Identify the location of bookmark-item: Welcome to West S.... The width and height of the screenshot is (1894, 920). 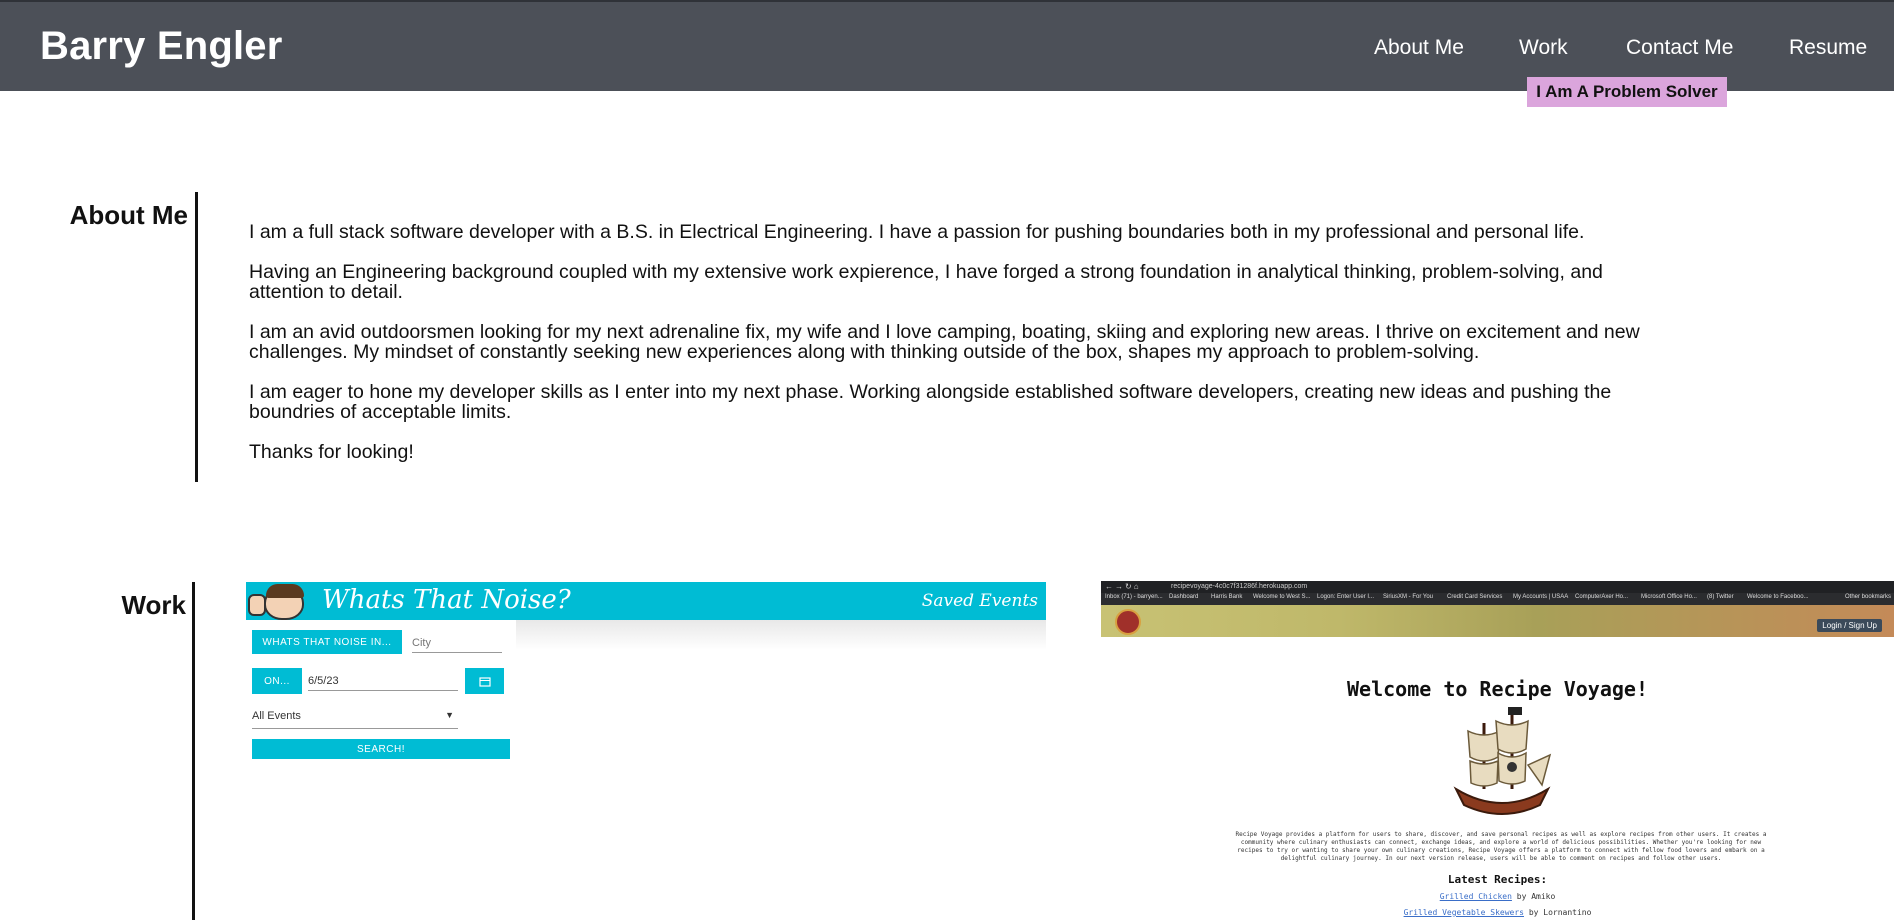
(1282, 597).